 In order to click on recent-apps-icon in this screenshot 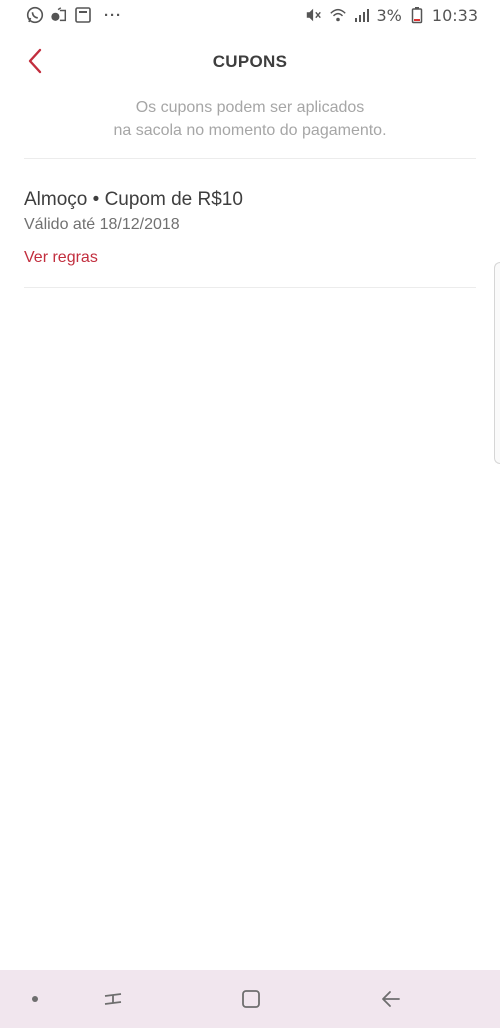, I will do `click(113, 999)`.